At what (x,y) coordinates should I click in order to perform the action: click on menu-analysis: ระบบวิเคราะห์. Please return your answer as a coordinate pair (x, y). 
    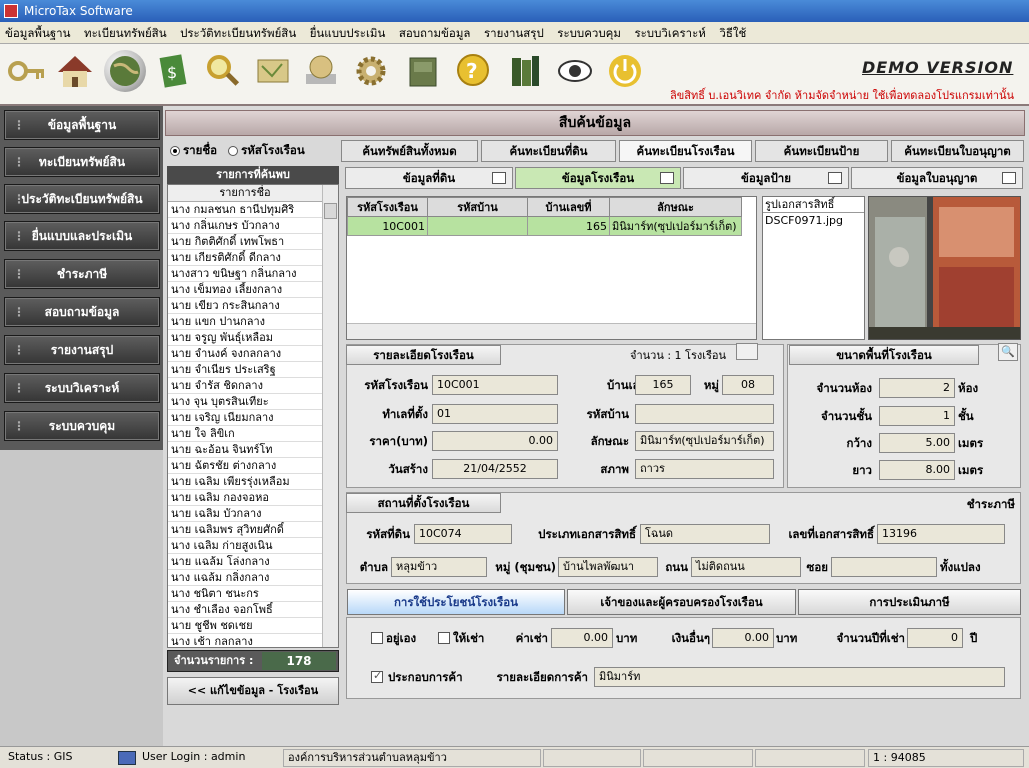
    Looking at the image, I should click on (669, 33).